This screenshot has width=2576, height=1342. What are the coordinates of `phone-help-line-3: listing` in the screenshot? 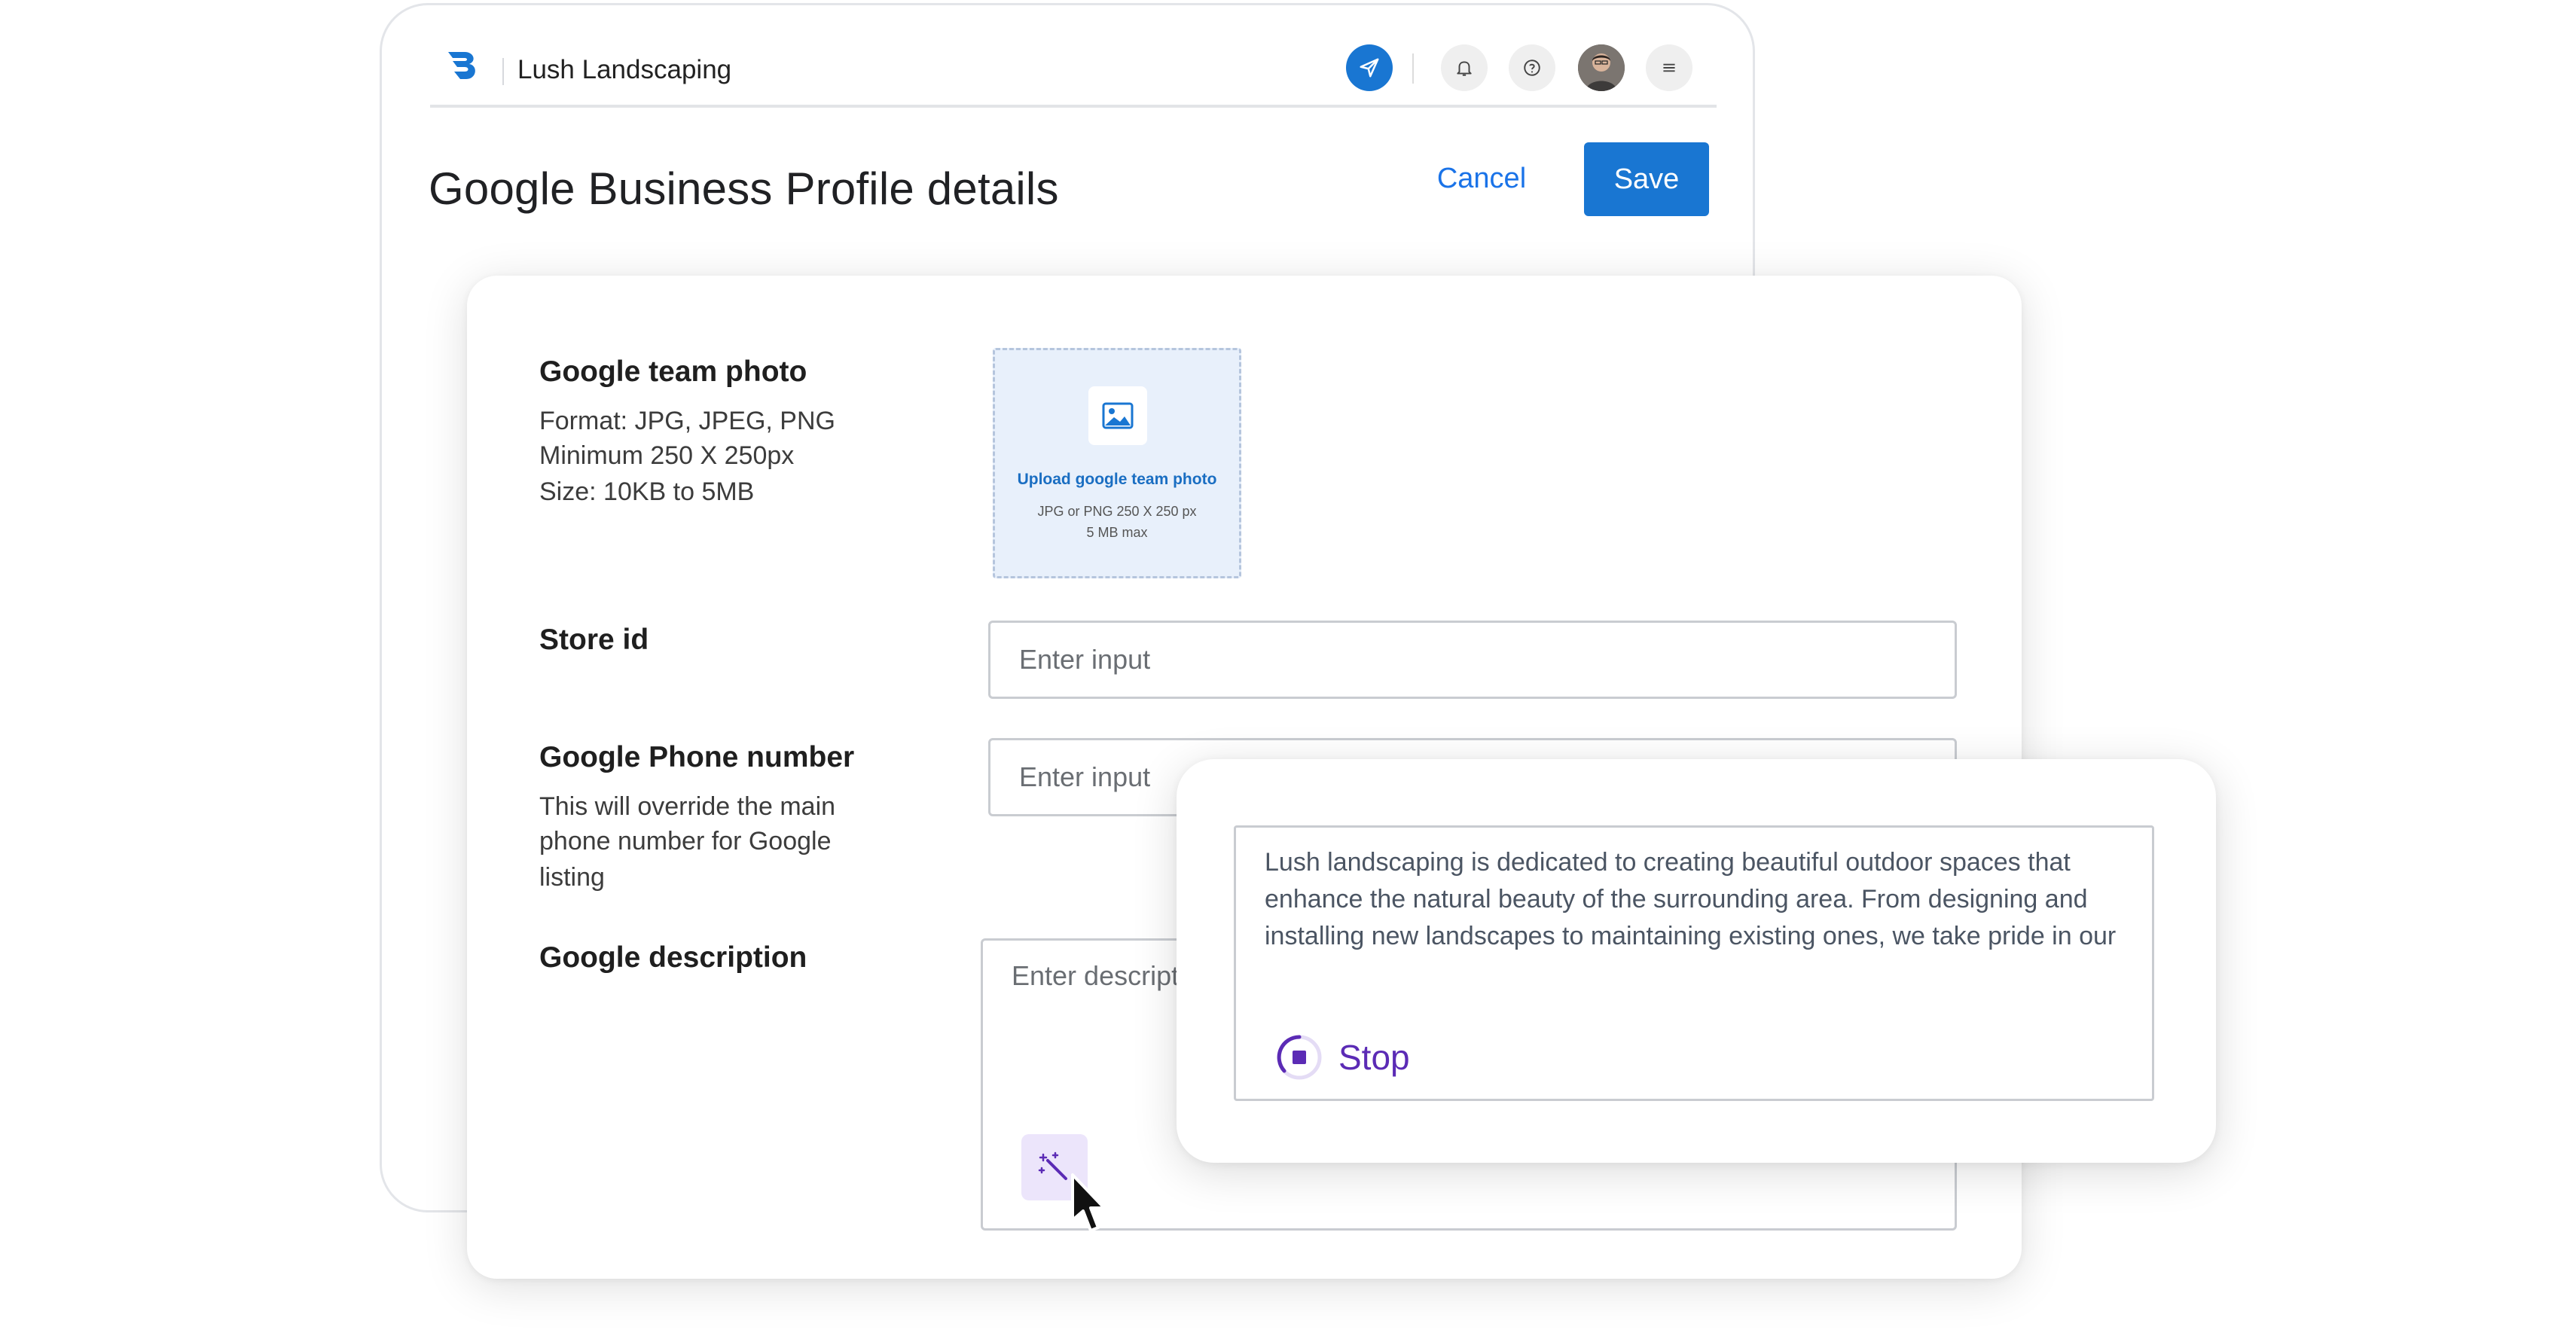 It's located at (572, 877).